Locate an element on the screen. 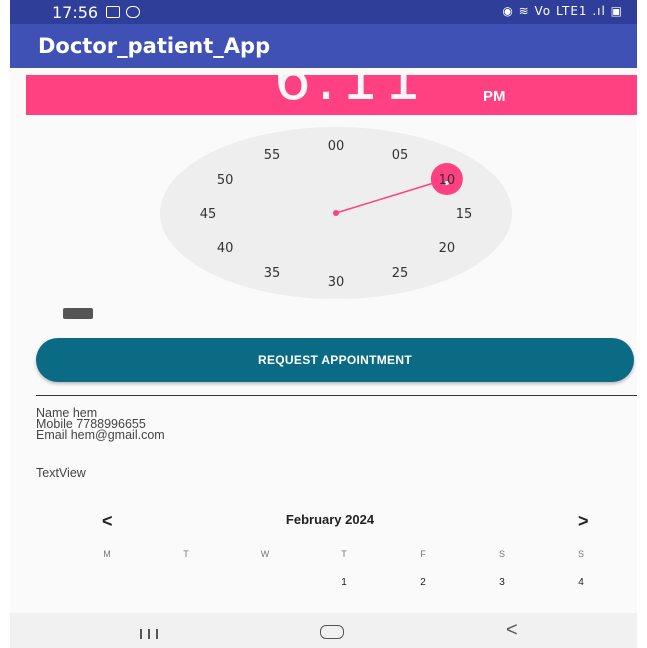  clock-minute-label: 05 is located at coordinates (400, 155).